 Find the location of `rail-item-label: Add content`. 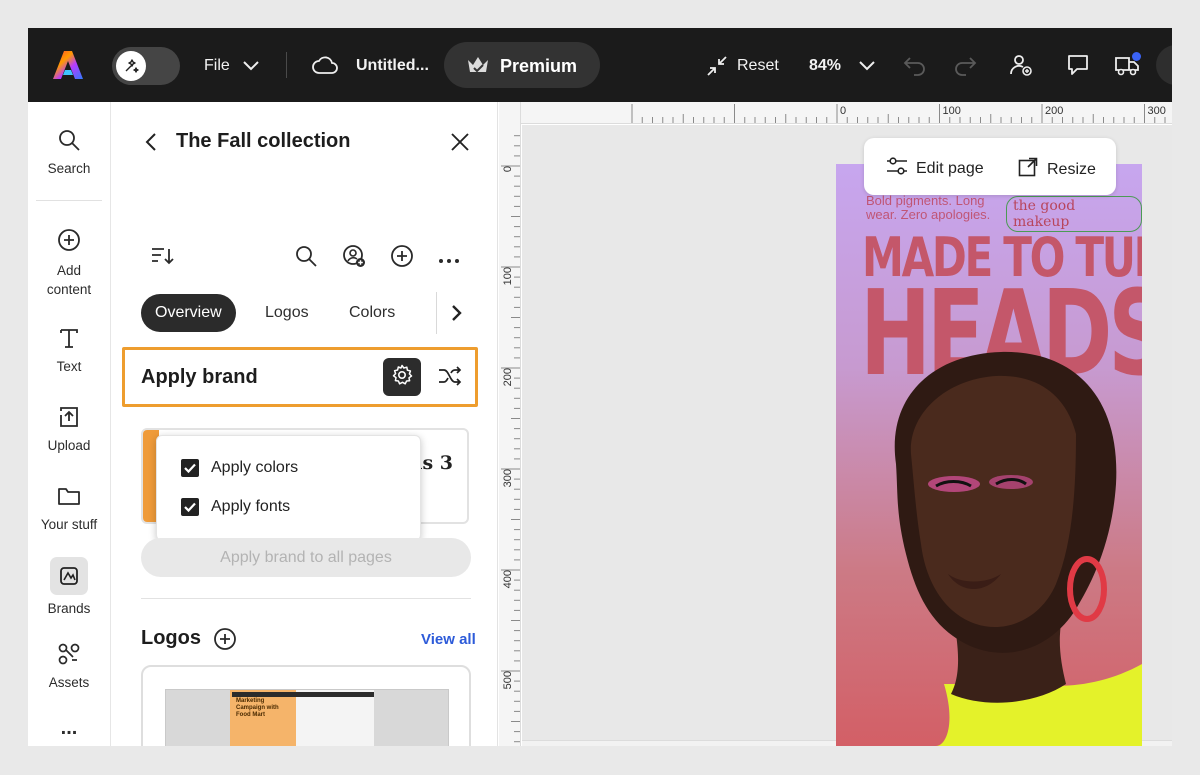

rail-item-label: Add content is located at coordinates (69, 280).